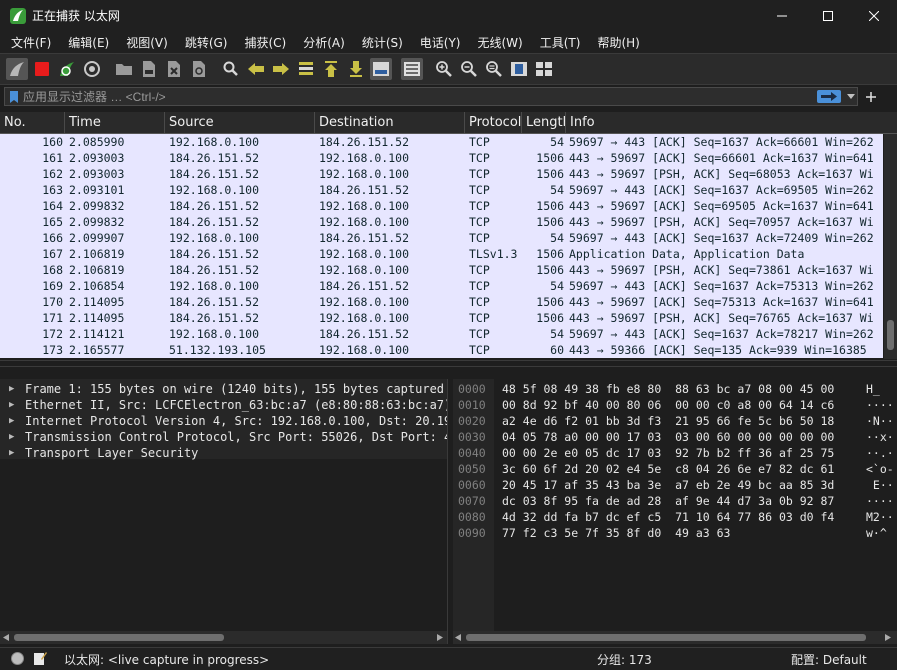 This screenshot has height=670, width=897. Describe the element at coordinates (615, 42) in the screenshot. I see `menu-help: 帮助(H)` at that location.